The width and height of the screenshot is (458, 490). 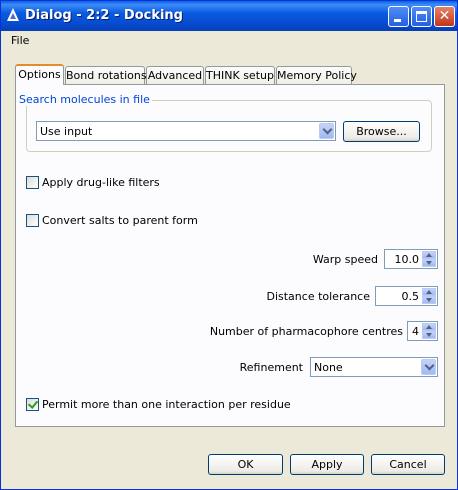 I want to click on distance-tolerance-value: 0.5, so click(x=410, y=296).